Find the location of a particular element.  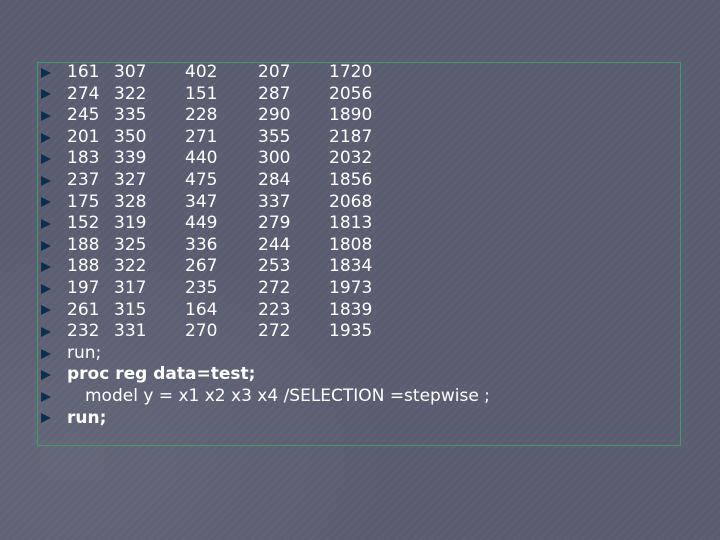

cell: 1720 is located at coordinates (351, 72).